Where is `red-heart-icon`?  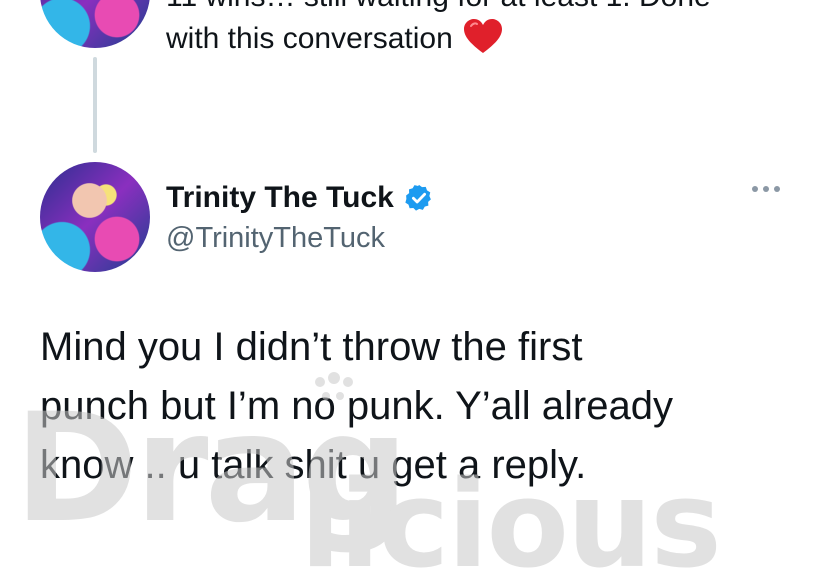 red-heart-icon is located at coordinates (482, 36).